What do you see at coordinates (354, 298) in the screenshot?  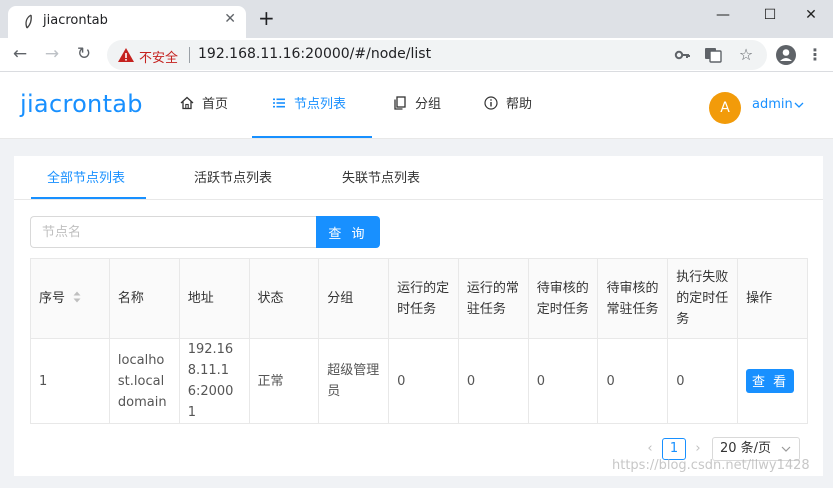 I see `column-header-group: 分组` at bounding box center [354, 298].